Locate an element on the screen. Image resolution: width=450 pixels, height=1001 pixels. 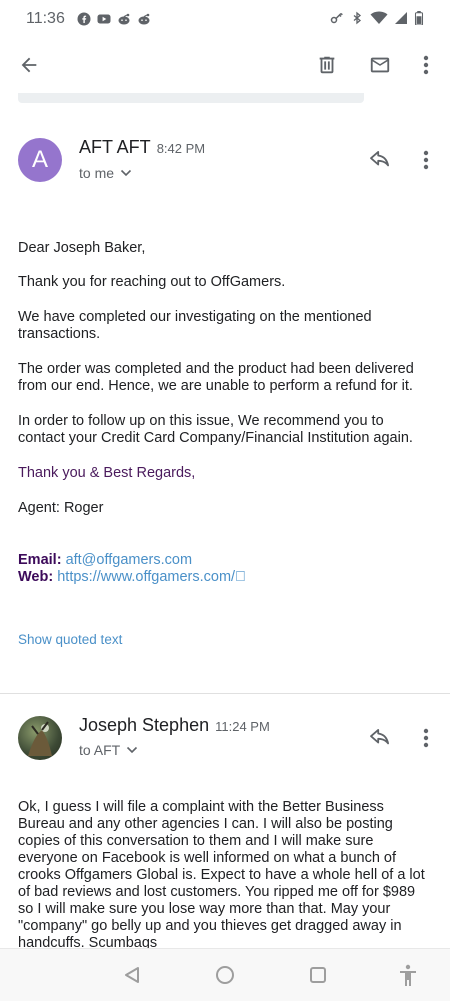
nav-recents-button is located at coordinates (318, 975).